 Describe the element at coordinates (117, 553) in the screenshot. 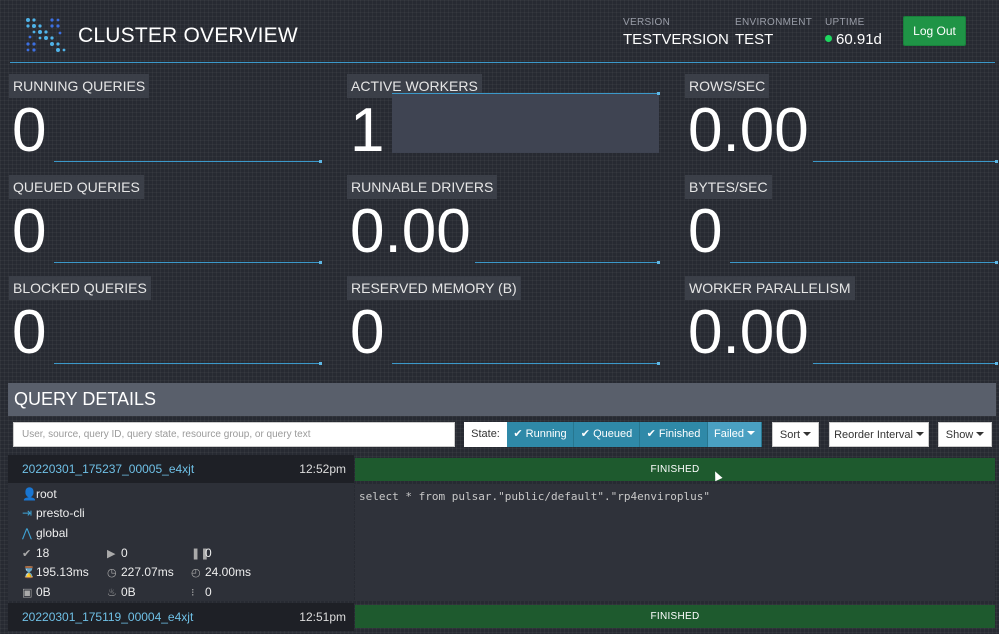

I see `running-splits: ▶ 0` at that location.